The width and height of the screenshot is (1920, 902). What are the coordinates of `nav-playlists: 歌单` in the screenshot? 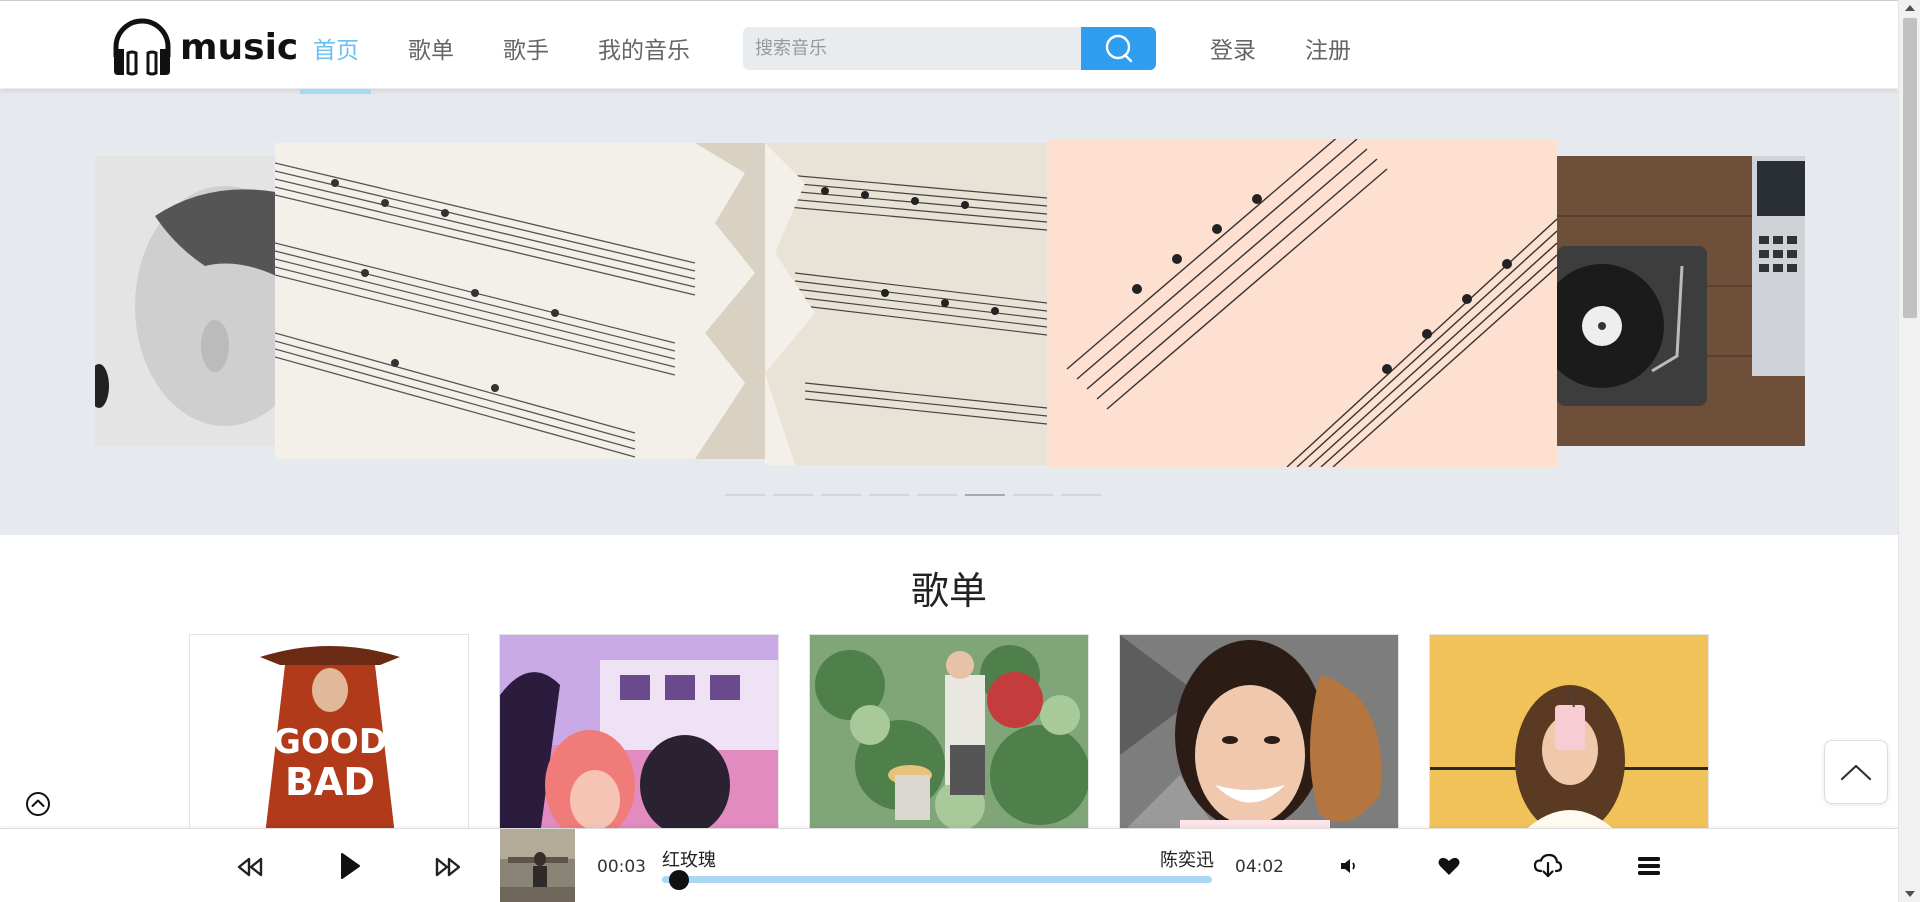 It's located at (431, 48).